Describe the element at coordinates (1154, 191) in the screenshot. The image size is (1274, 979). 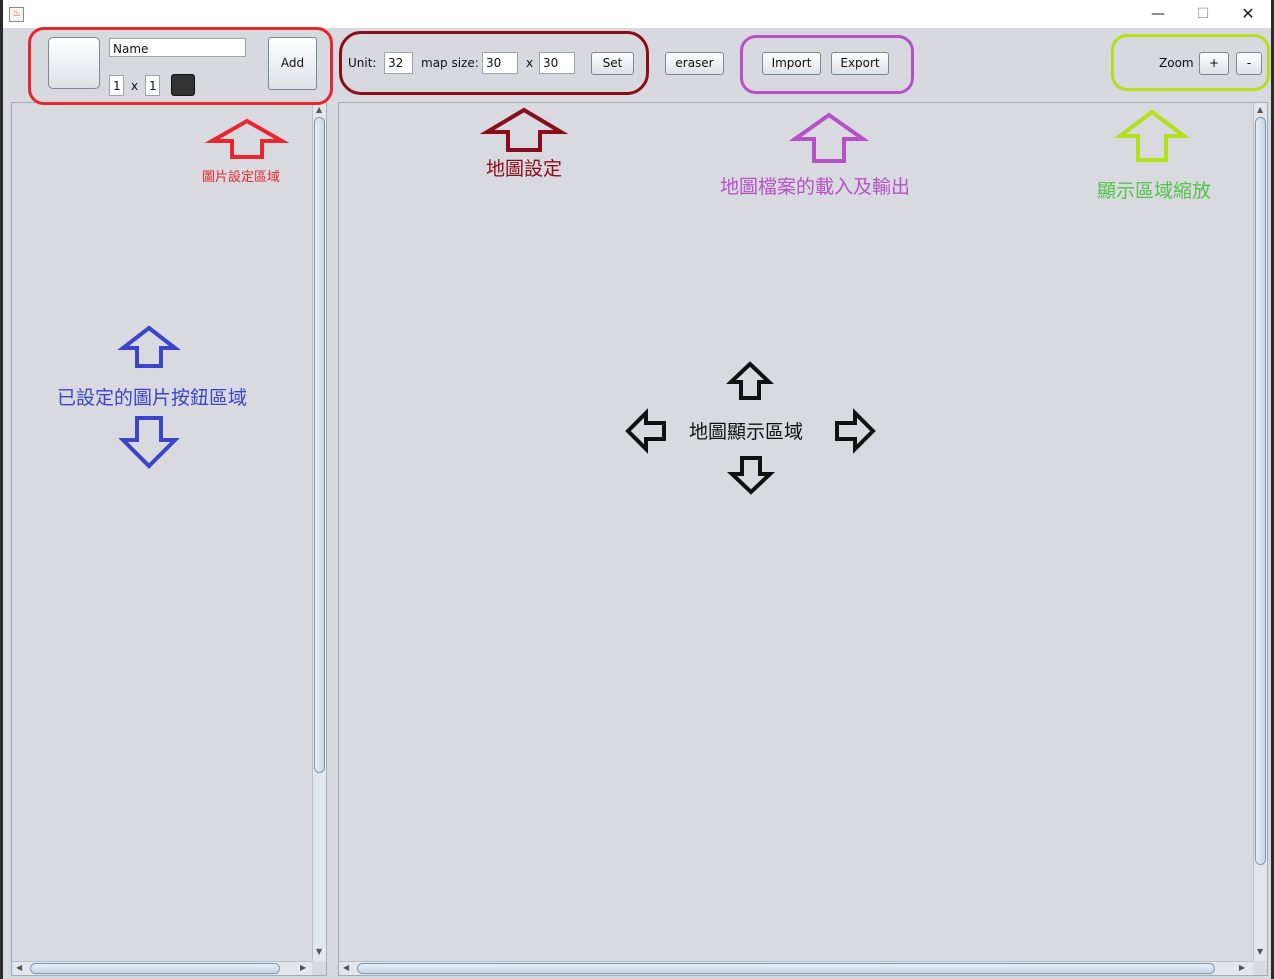
I see `zoom-area-caption: 顯示區域縮放` at that location.